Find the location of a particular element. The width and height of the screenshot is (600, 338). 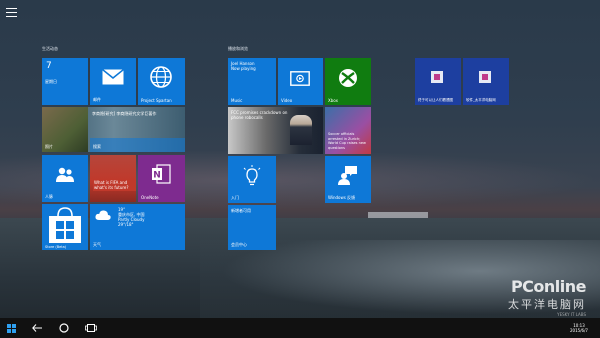

tile-label: Project Spartan is located at coordinates (156, 100).